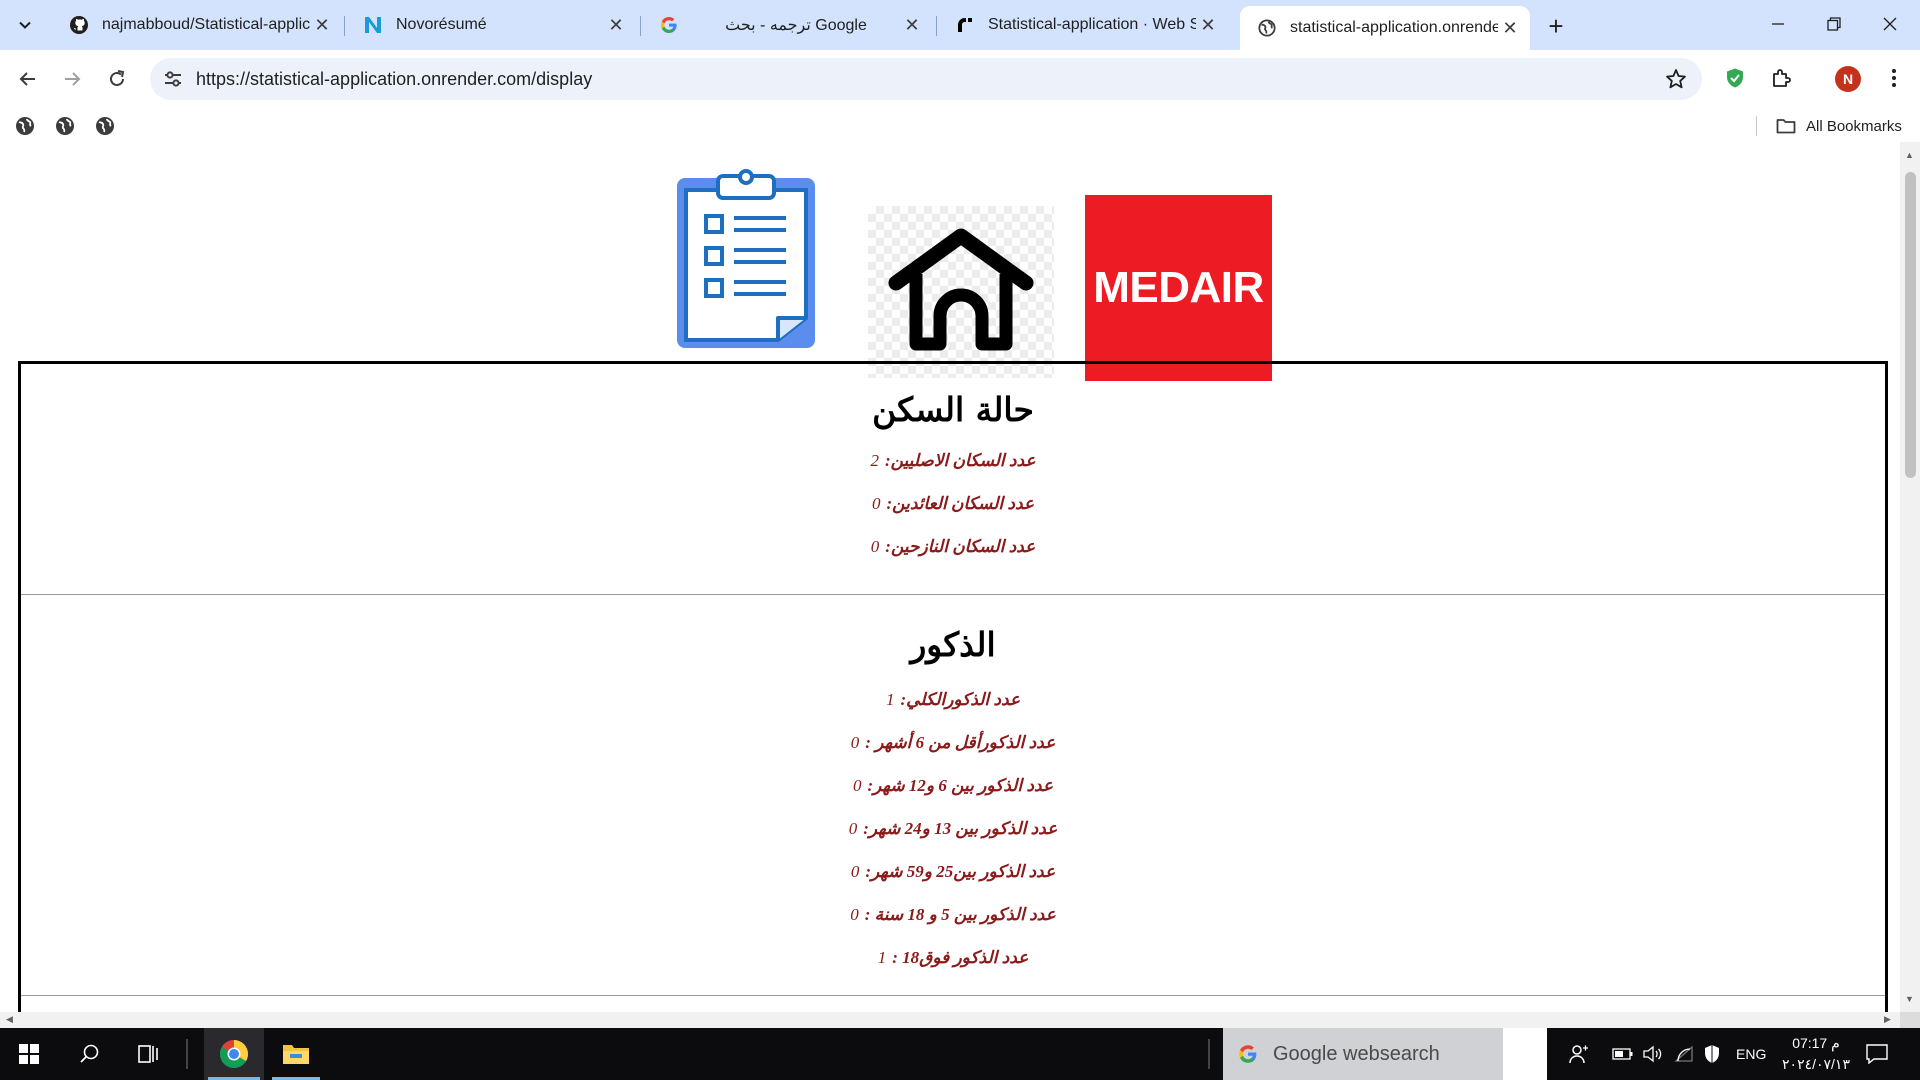 Image resolution: width=1920 pixels, height=1080 pixels. Describe the element at coordinates (1887, 1019) in the screenshot. I see `scroll-right-icon: ▶` at that location.